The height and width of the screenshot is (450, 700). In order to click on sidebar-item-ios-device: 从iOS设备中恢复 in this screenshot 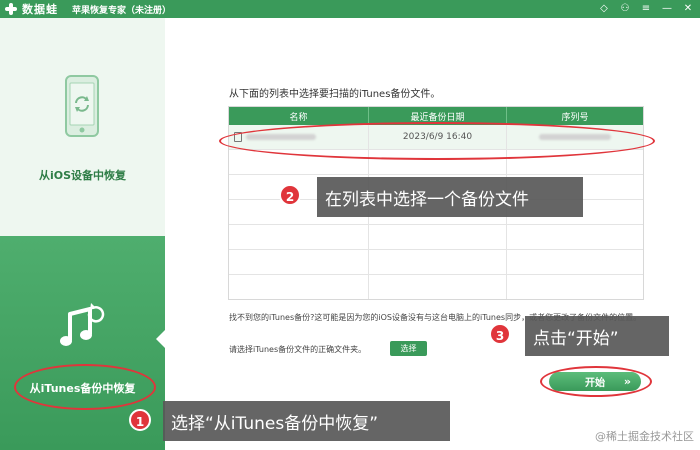, I will do `click(82, 127)`.